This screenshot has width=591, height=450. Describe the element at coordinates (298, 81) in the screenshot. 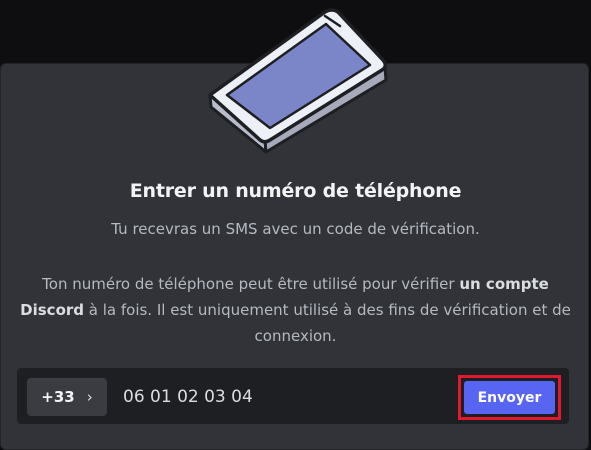

I see `phone-illustration-icon` at that location.